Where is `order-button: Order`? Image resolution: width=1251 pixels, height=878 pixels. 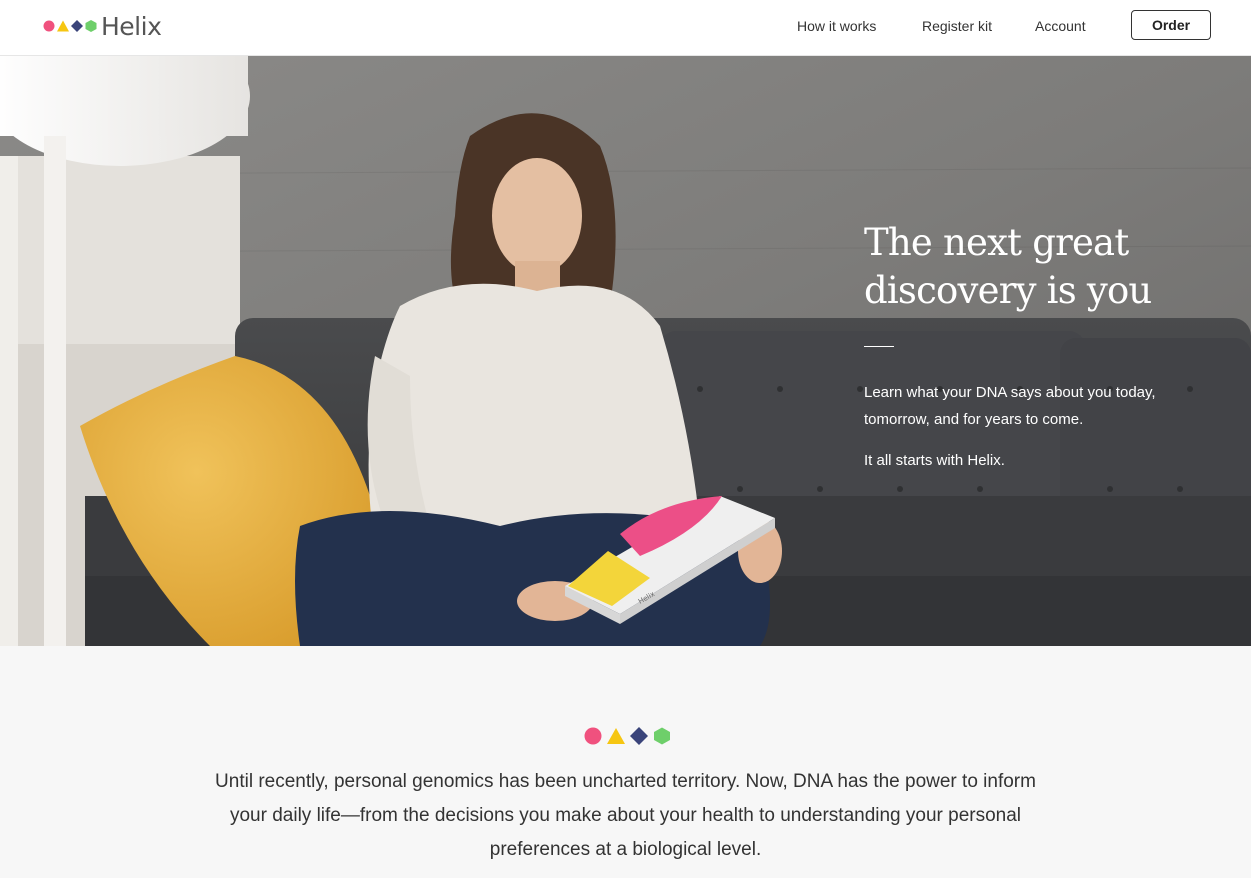 order-button: Order is located at coordinates (1171, 25).